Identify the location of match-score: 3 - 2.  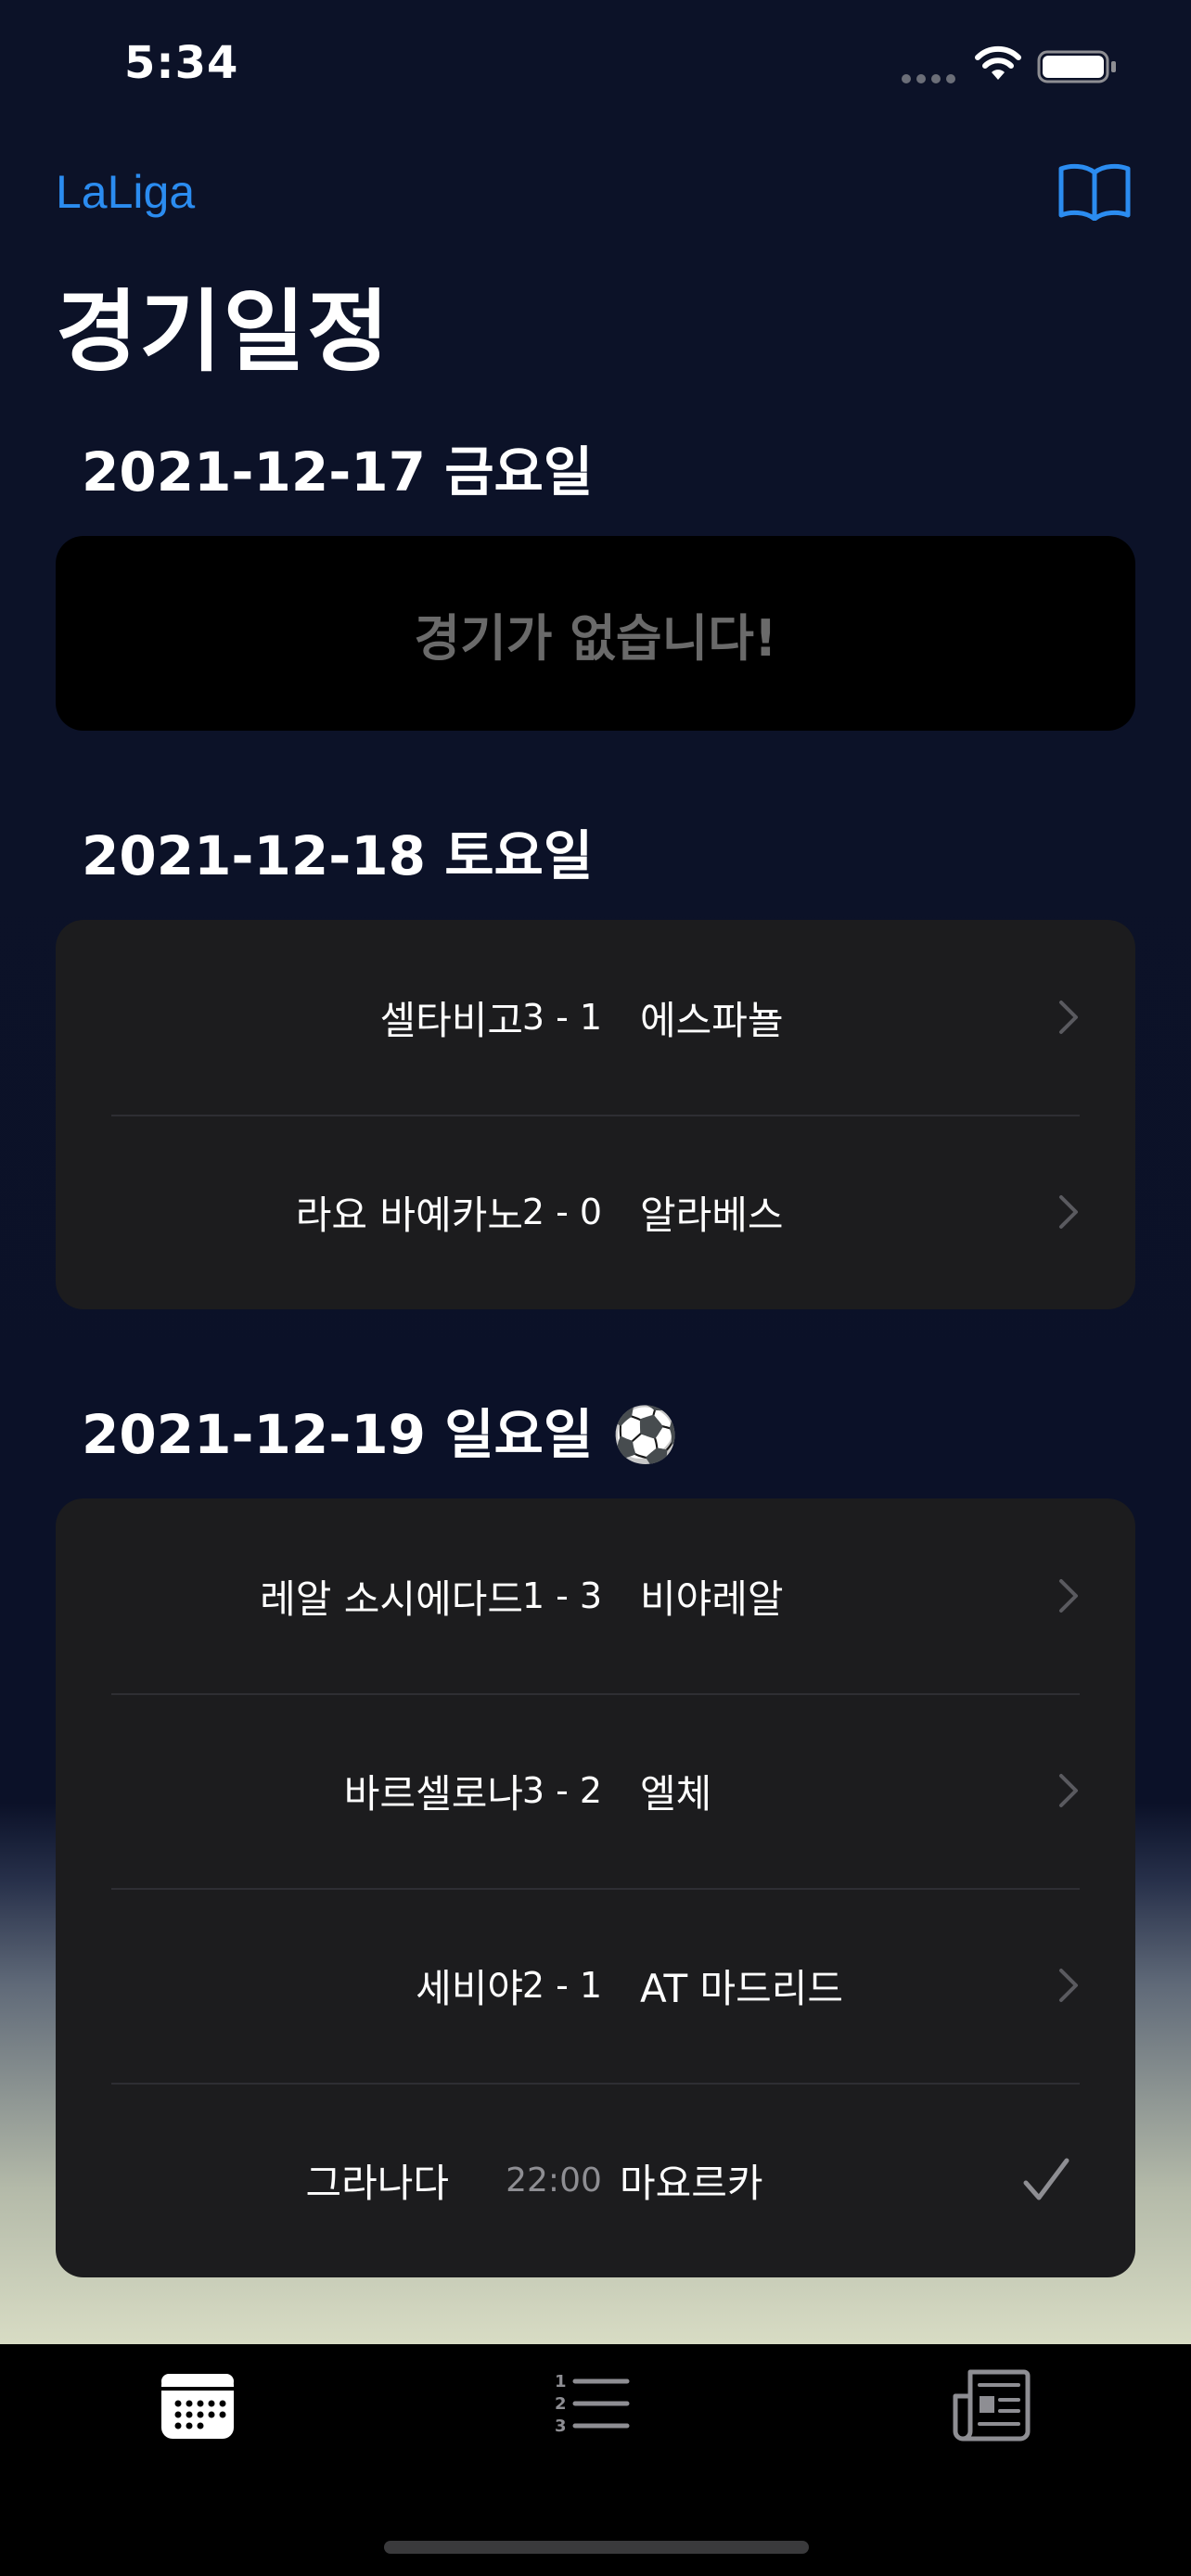
(562, 1791).